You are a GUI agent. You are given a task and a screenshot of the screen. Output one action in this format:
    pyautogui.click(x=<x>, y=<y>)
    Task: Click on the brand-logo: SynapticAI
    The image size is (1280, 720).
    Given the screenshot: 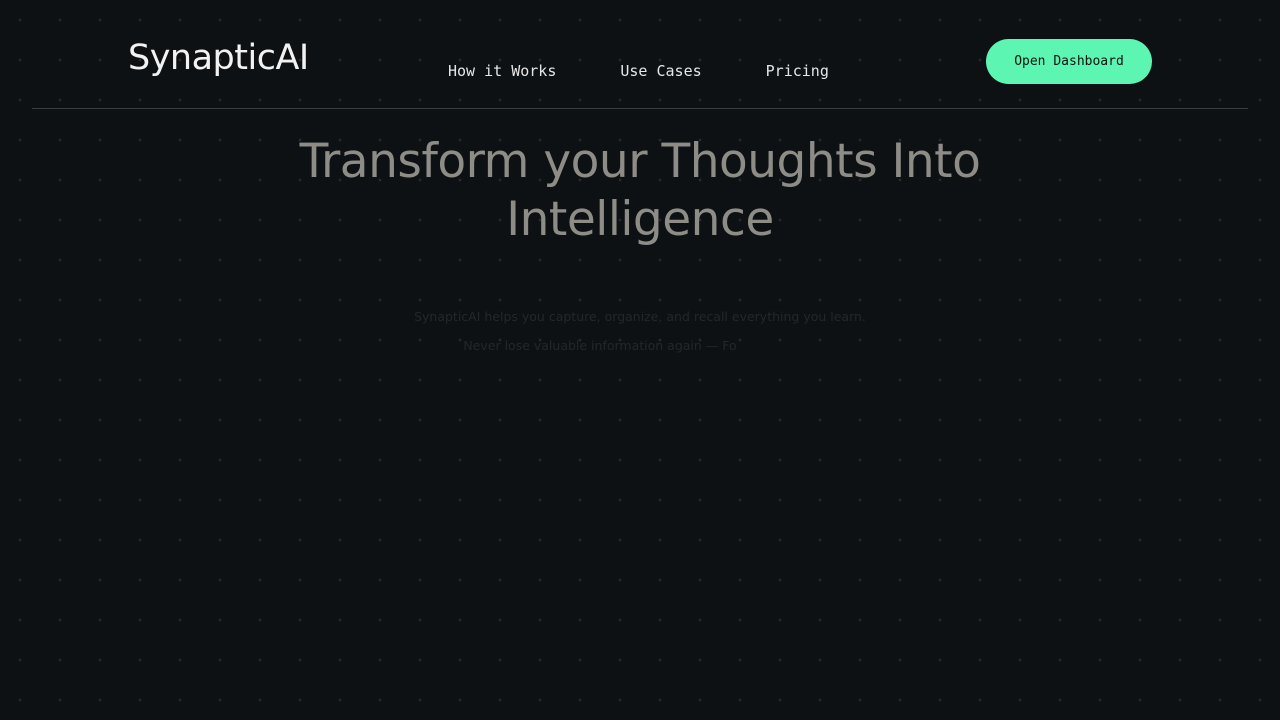 What is the action you would take?
    pyautogui.click(x=218, y=58)
    